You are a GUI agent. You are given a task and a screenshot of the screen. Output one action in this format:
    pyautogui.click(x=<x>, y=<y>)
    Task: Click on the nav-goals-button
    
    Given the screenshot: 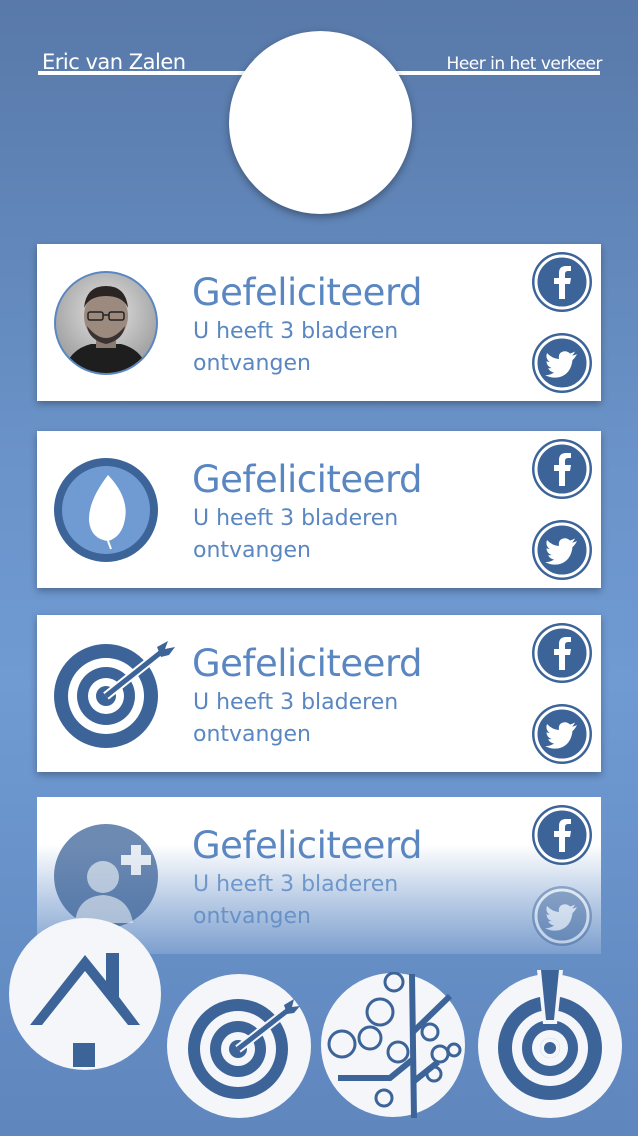 What is the action you would take?
    pyautogui.click(x=239, y=1048)
    